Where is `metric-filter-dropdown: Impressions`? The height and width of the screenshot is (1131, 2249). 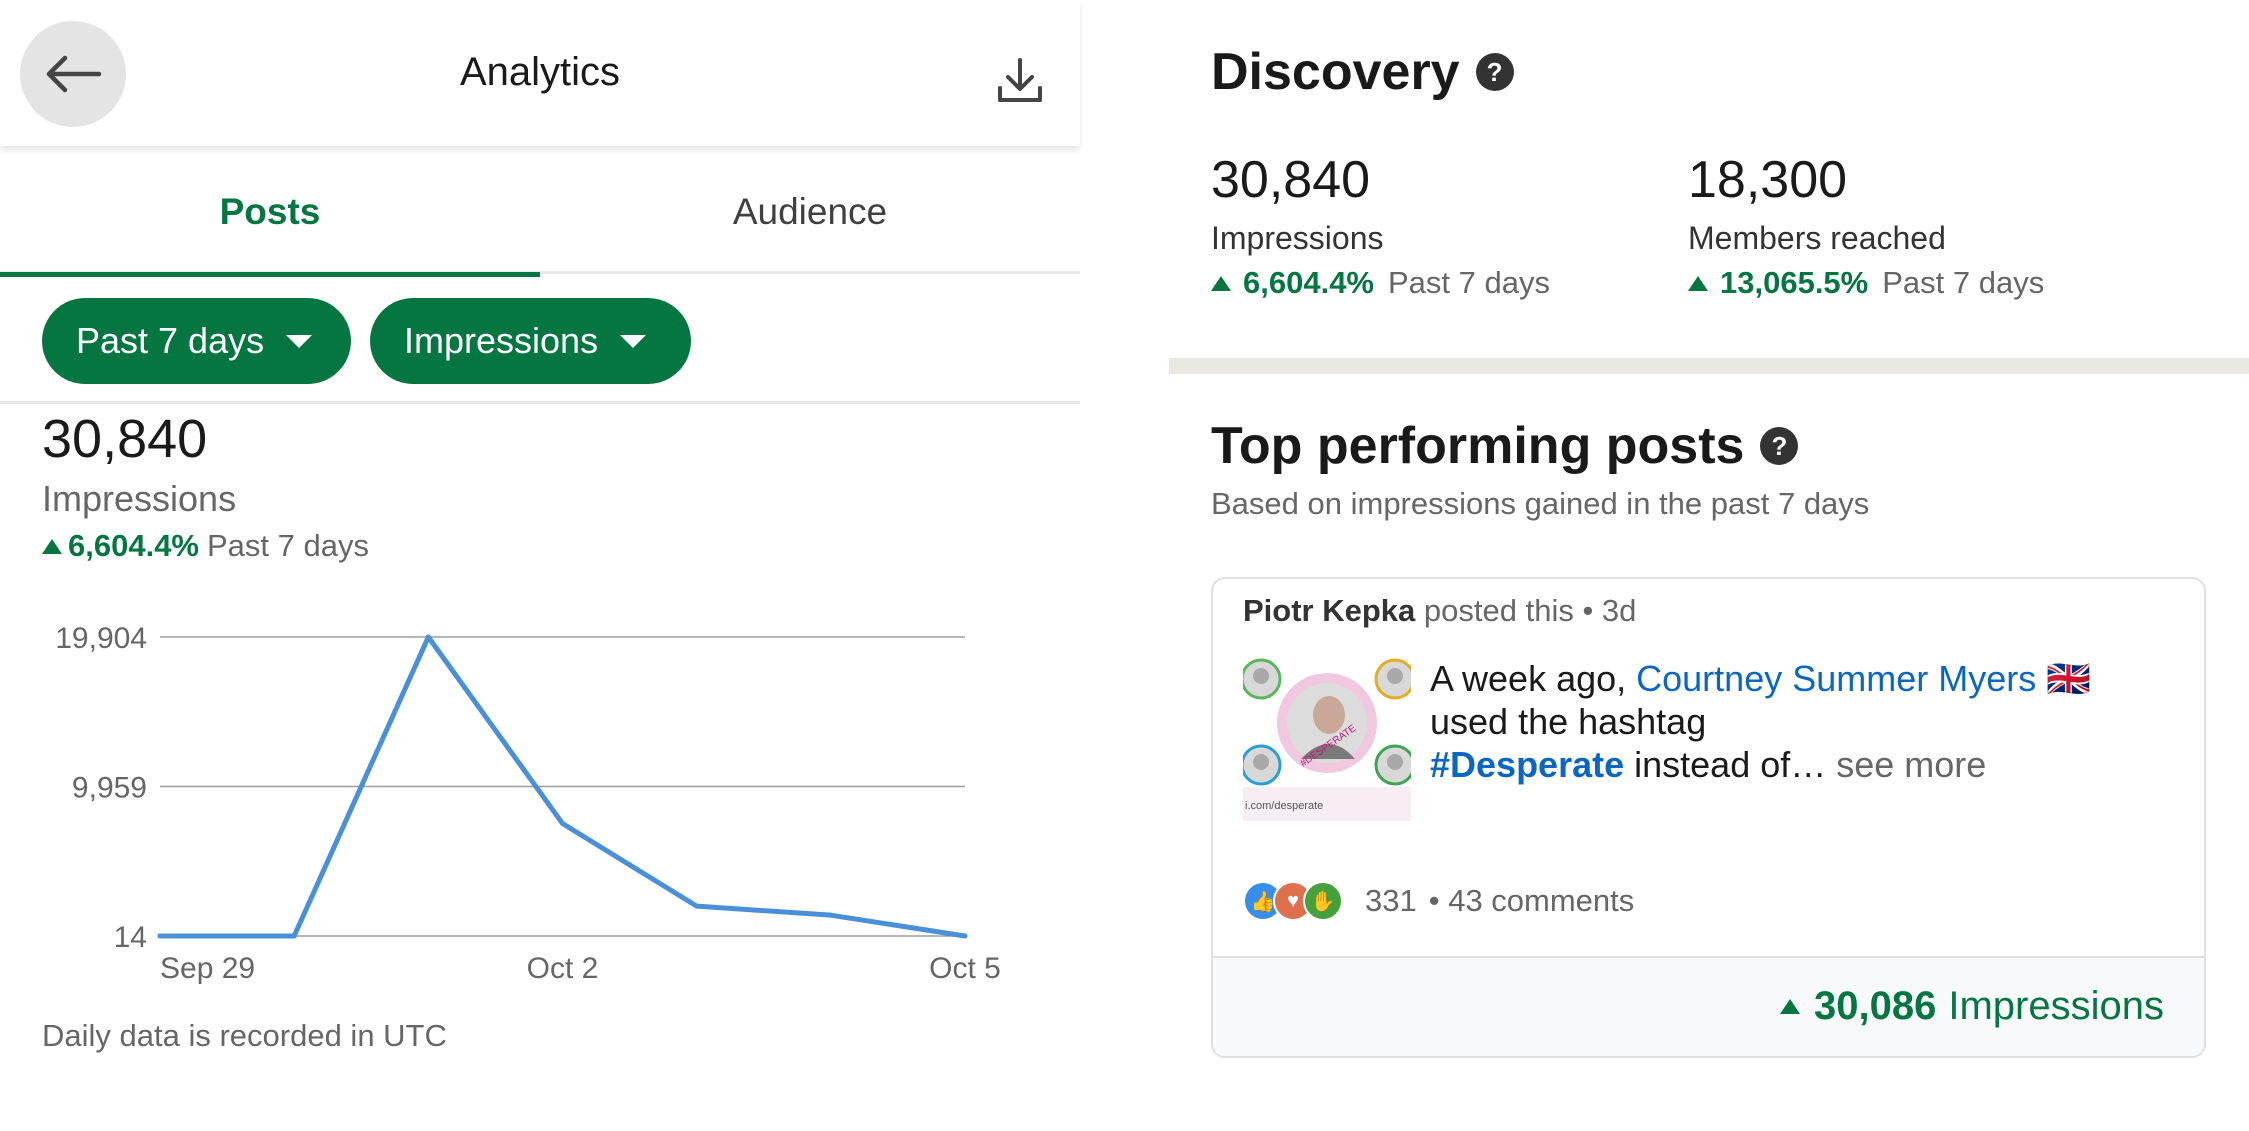 metric-filter-dropdown: Impressions is located at coordinates (530, 341).